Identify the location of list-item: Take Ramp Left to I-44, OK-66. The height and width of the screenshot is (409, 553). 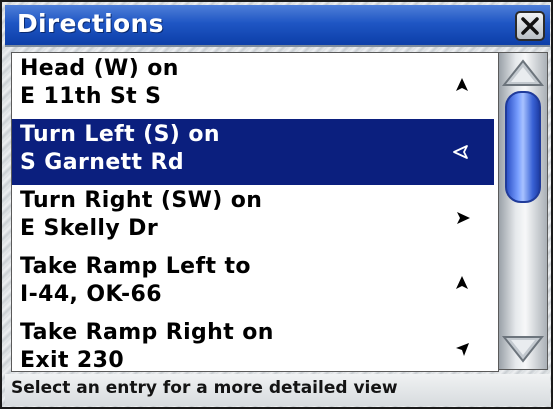
(253, 284).